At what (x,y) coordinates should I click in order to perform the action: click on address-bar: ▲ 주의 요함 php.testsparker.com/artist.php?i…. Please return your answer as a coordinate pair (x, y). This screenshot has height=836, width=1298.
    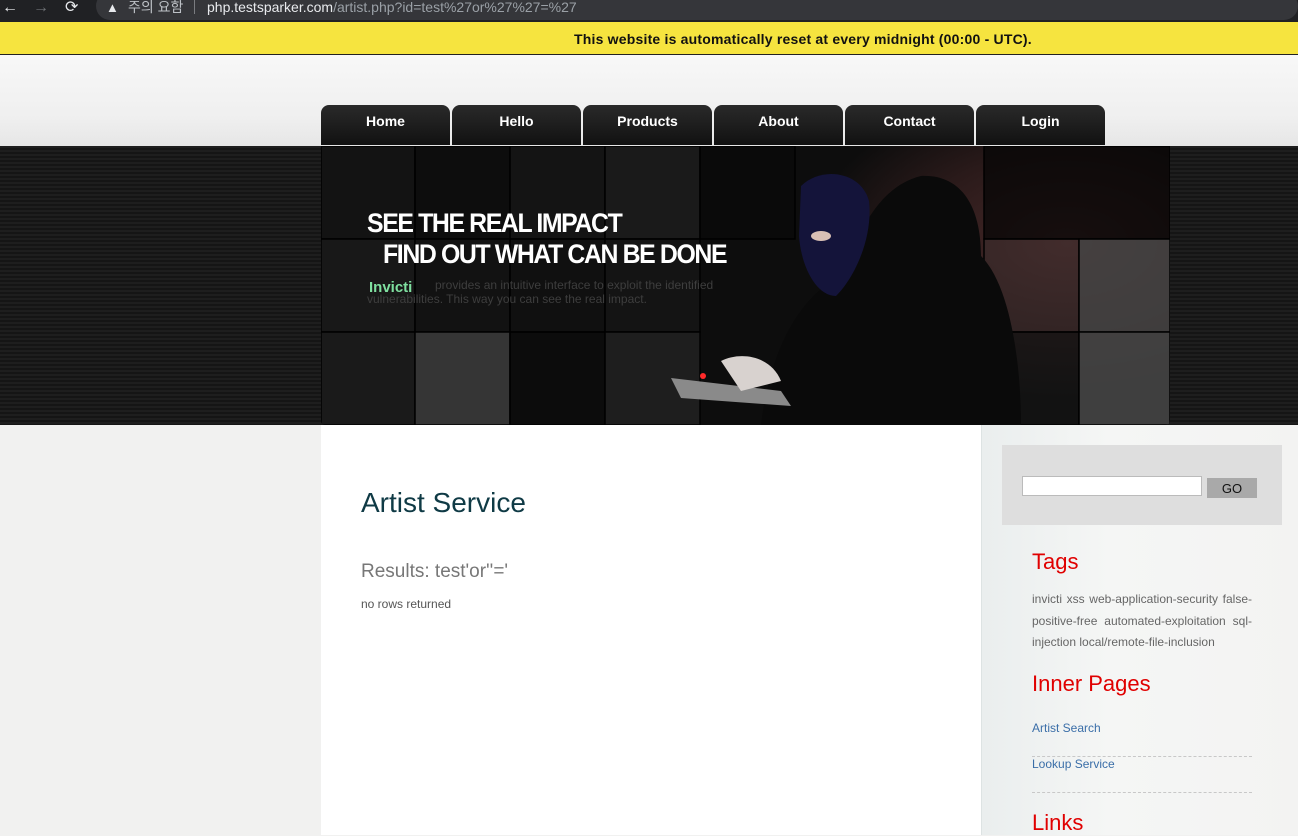
    Looking at the image, I should click on (697, 10).